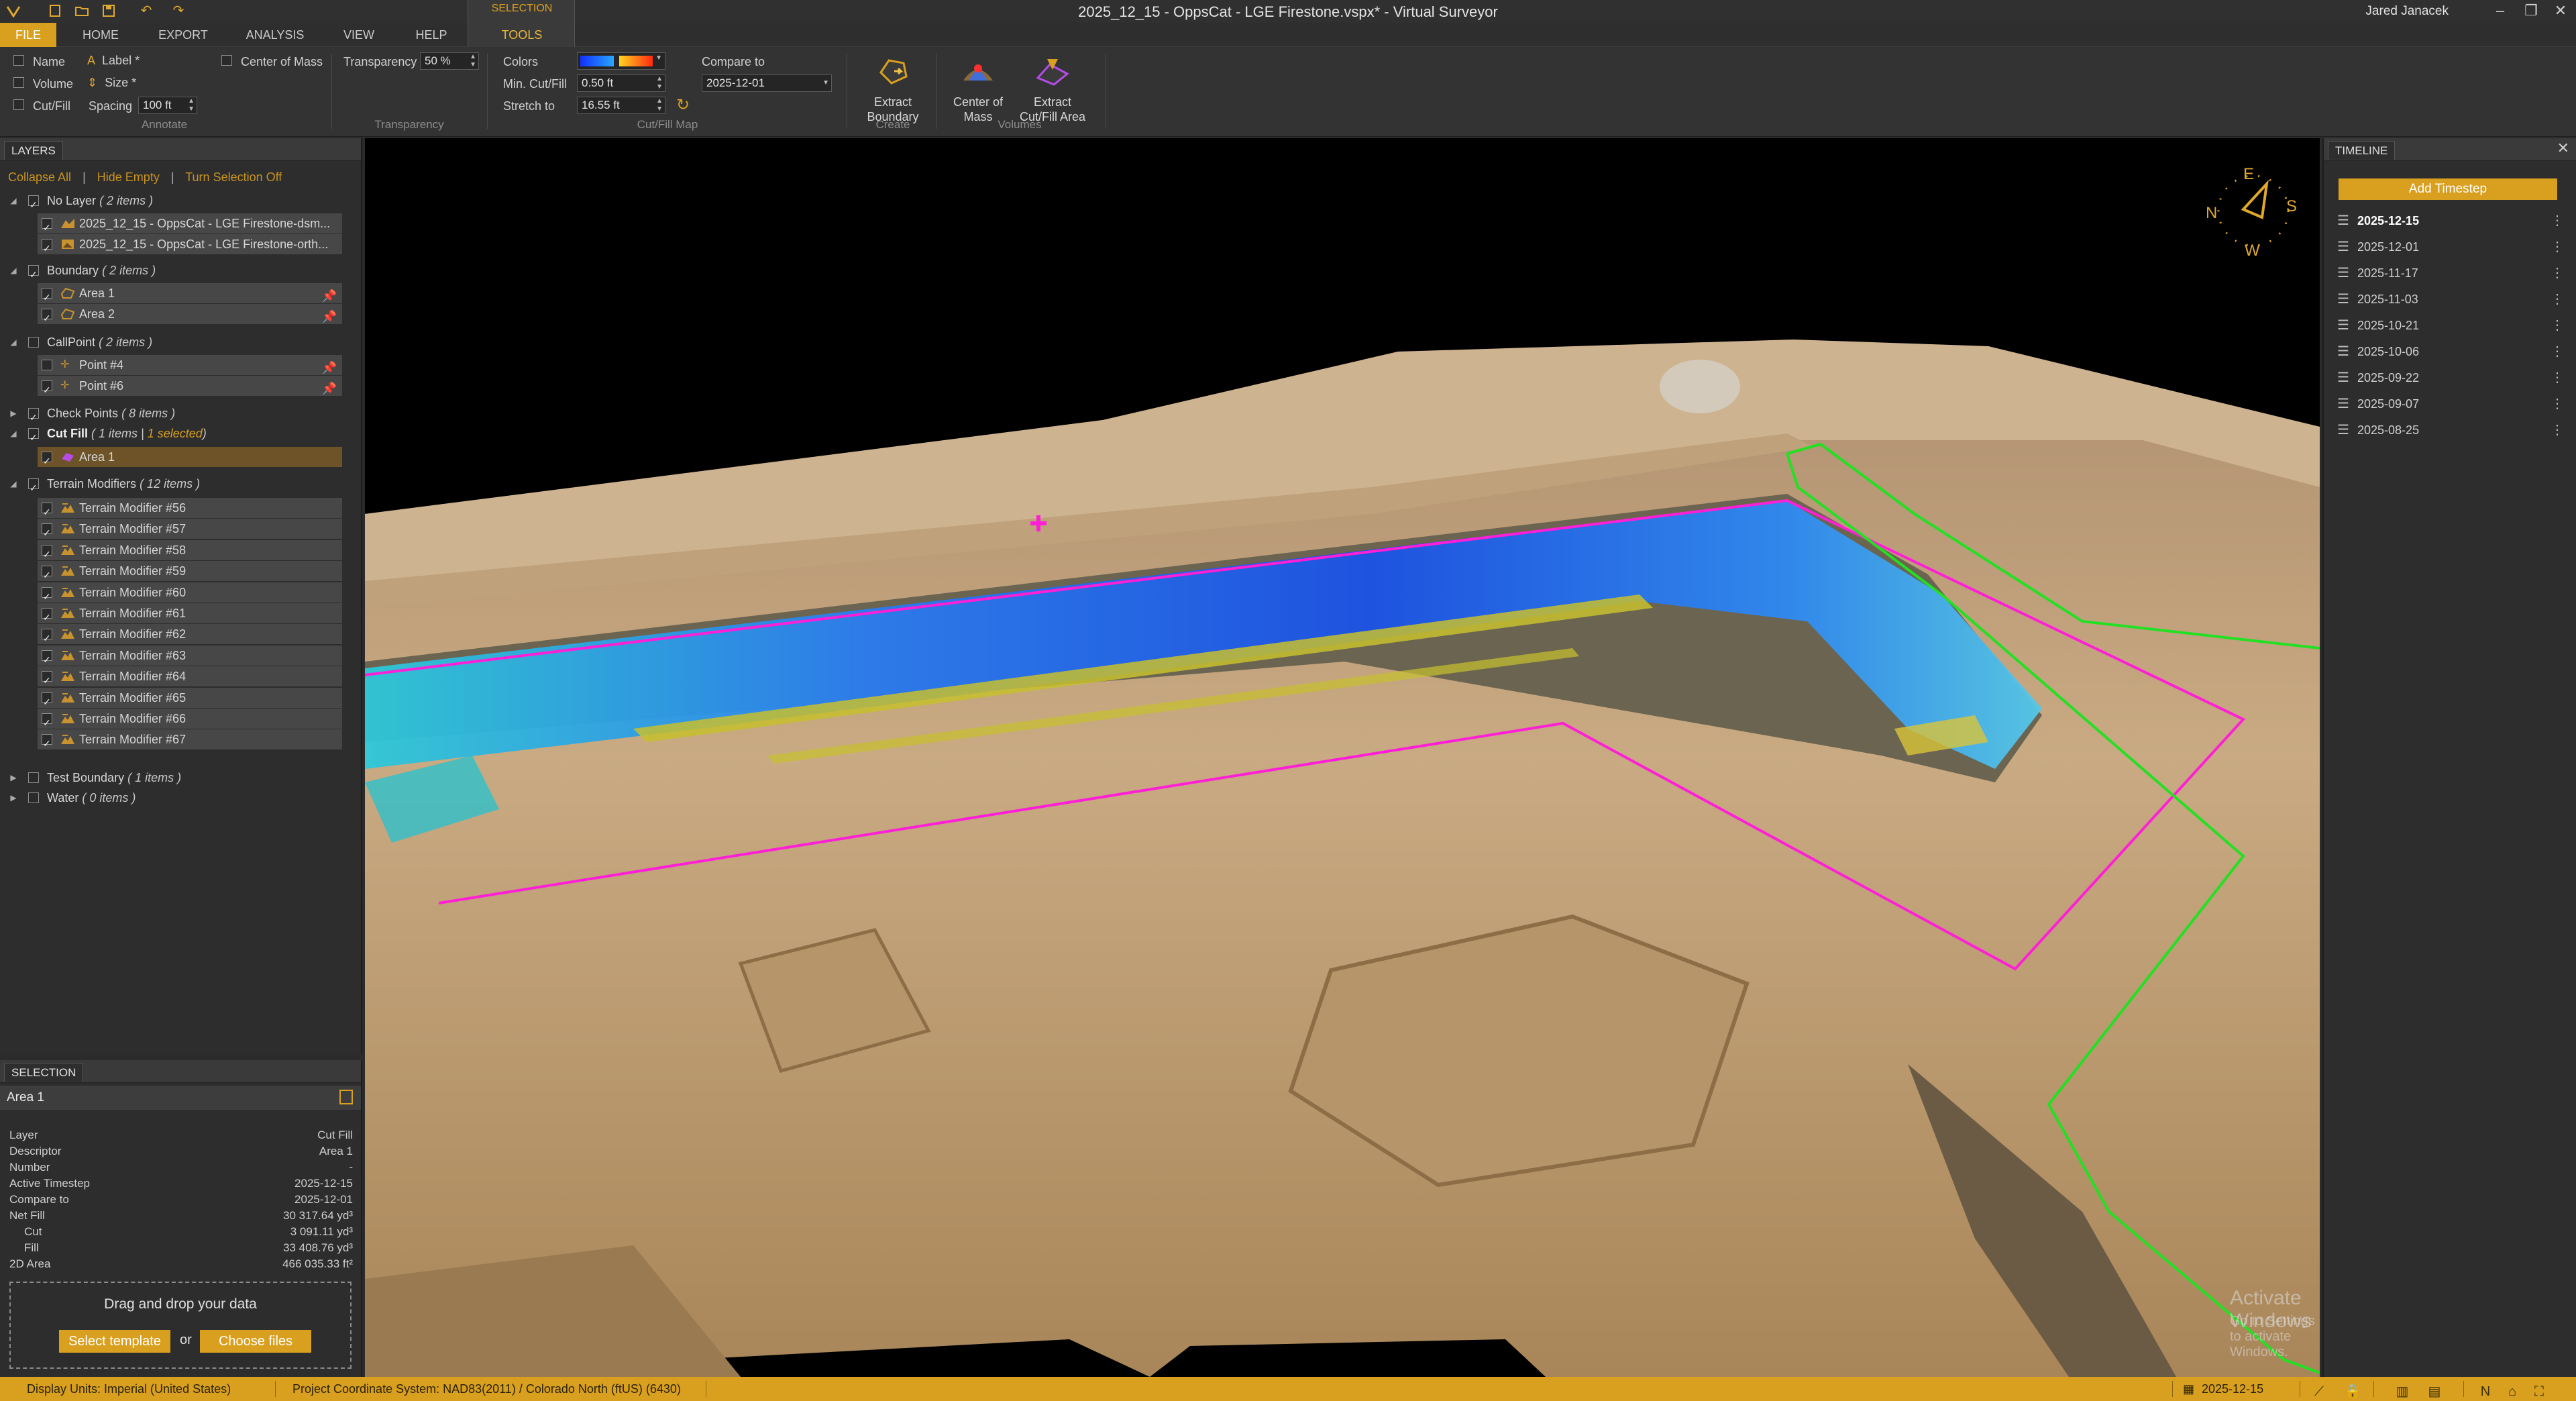 The image size is (2576, 1401). I want to click on size-dropdown: ⇕ Size *, so click(111, 83).